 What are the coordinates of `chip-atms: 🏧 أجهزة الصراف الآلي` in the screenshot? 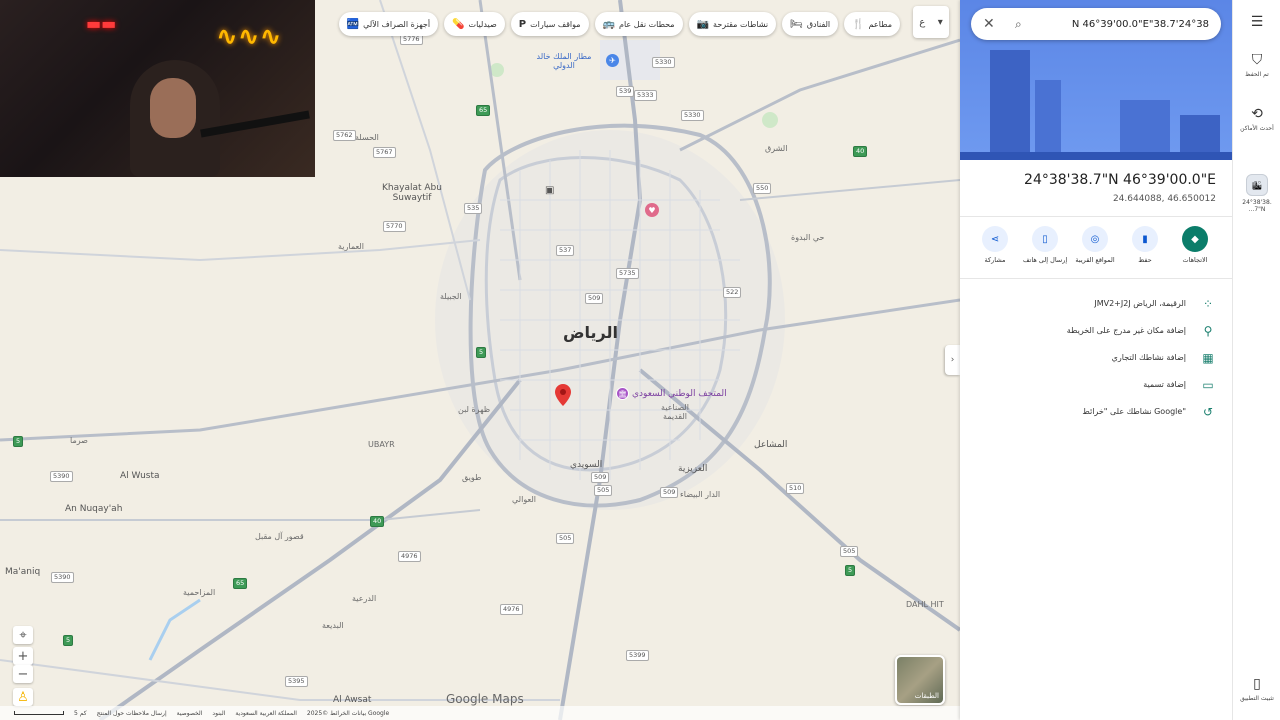 It's located at (388, 24).